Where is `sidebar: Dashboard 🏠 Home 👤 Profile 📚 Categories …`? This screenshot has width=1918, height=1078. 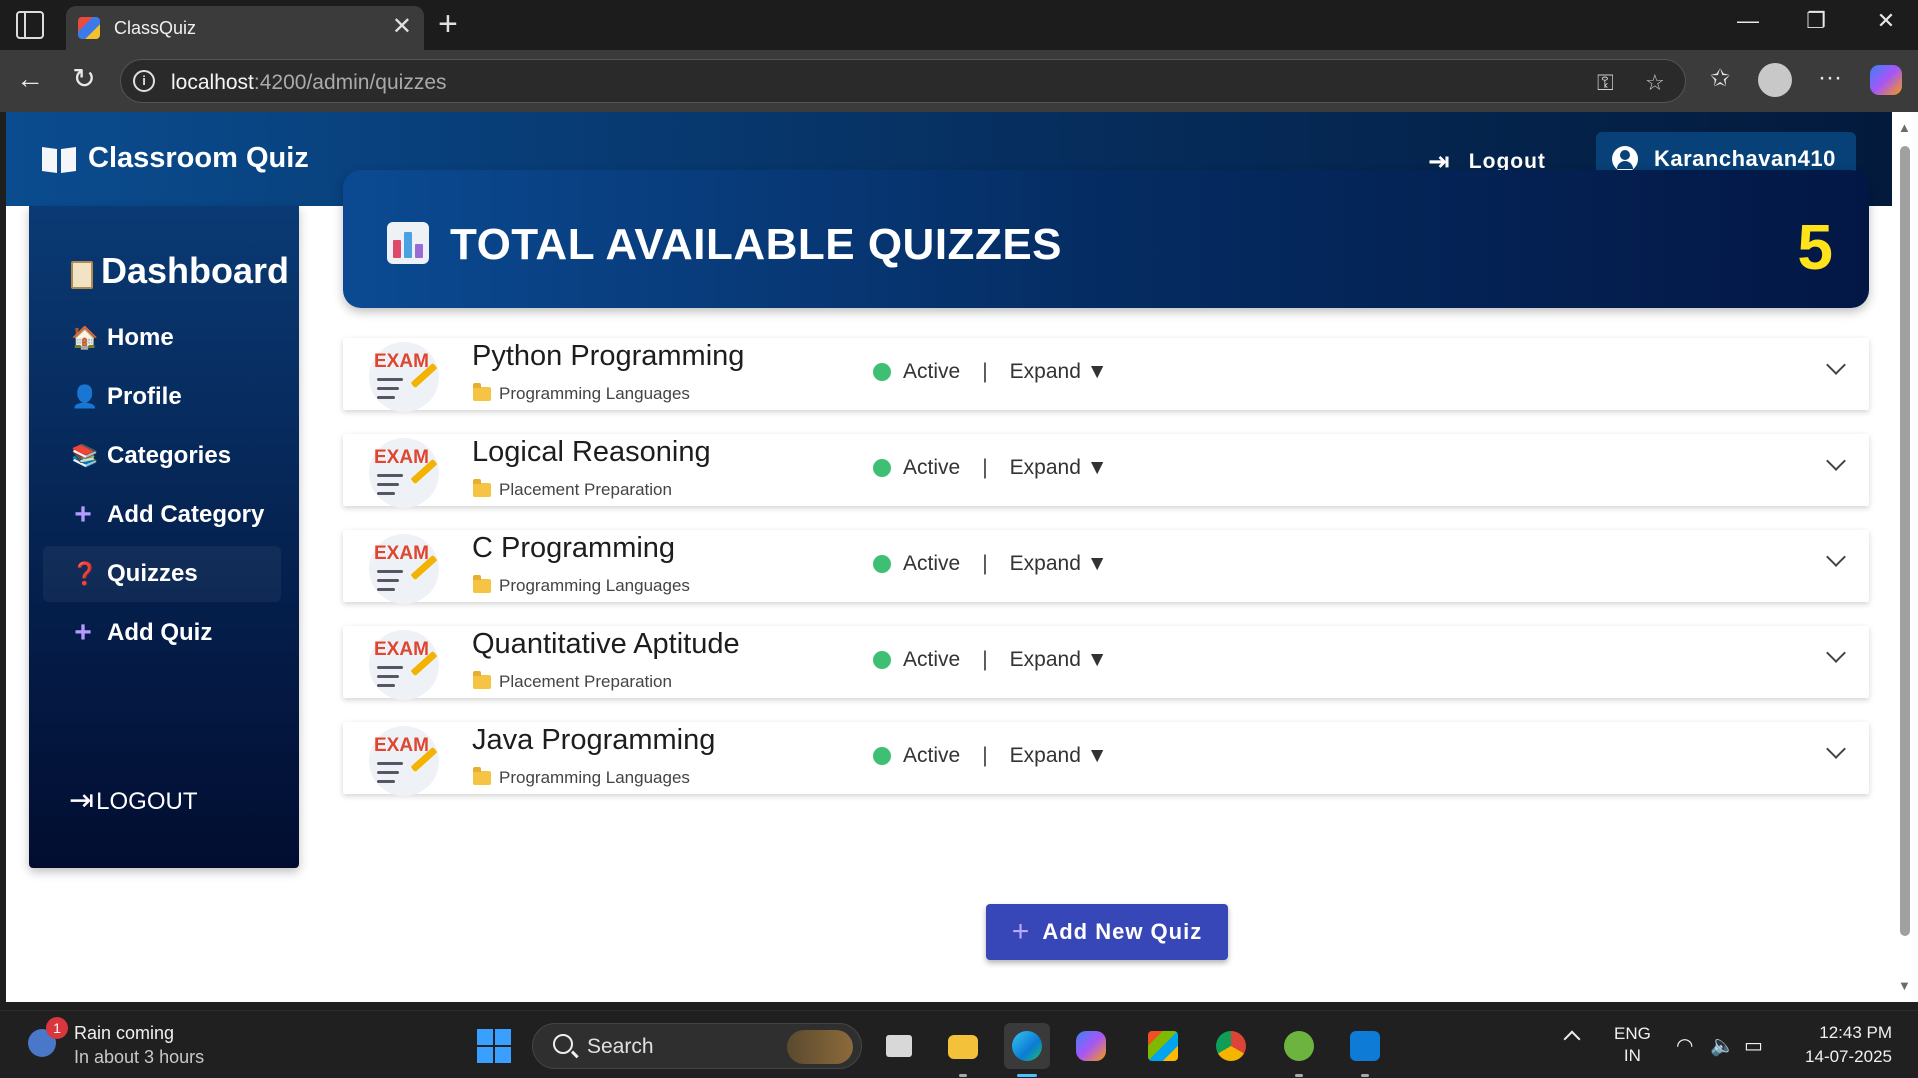
sidebar: Dashboard 🏠 Home 👤 Profile 📚 Categories … is located at coordinates (164, 537).